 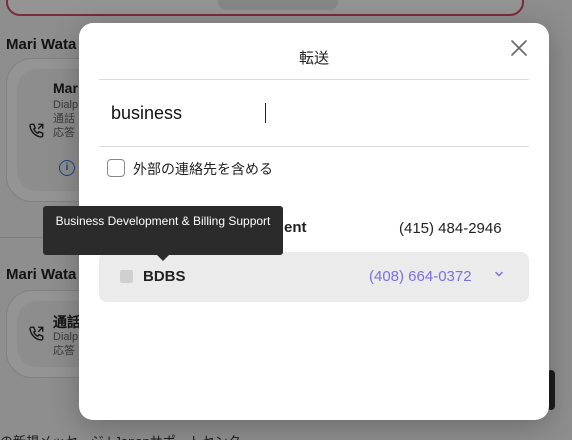 I want to click on close-icon, so click(x=519, y=48).